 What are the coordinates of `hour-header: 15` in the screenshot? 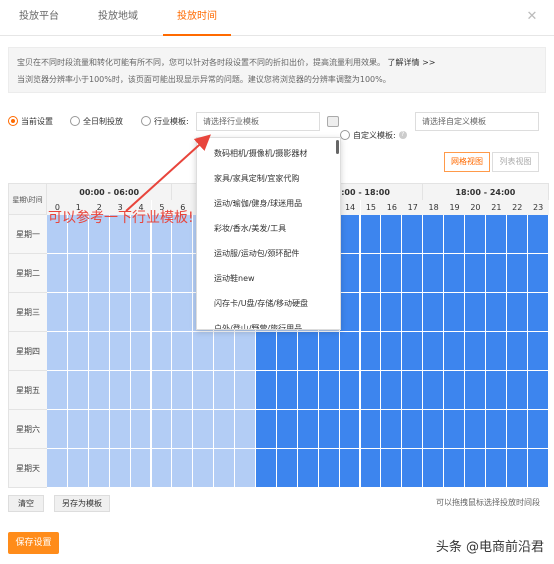 It's located at (371, 207).